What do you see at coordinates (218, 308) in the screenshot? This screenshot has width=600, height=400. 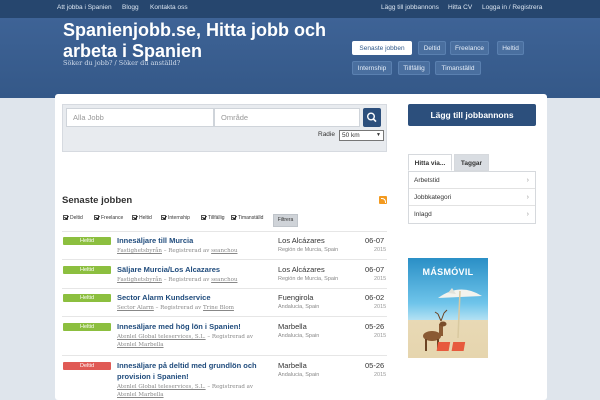 I see `author-link: Trine Blom` at bounding box center [218, 308].